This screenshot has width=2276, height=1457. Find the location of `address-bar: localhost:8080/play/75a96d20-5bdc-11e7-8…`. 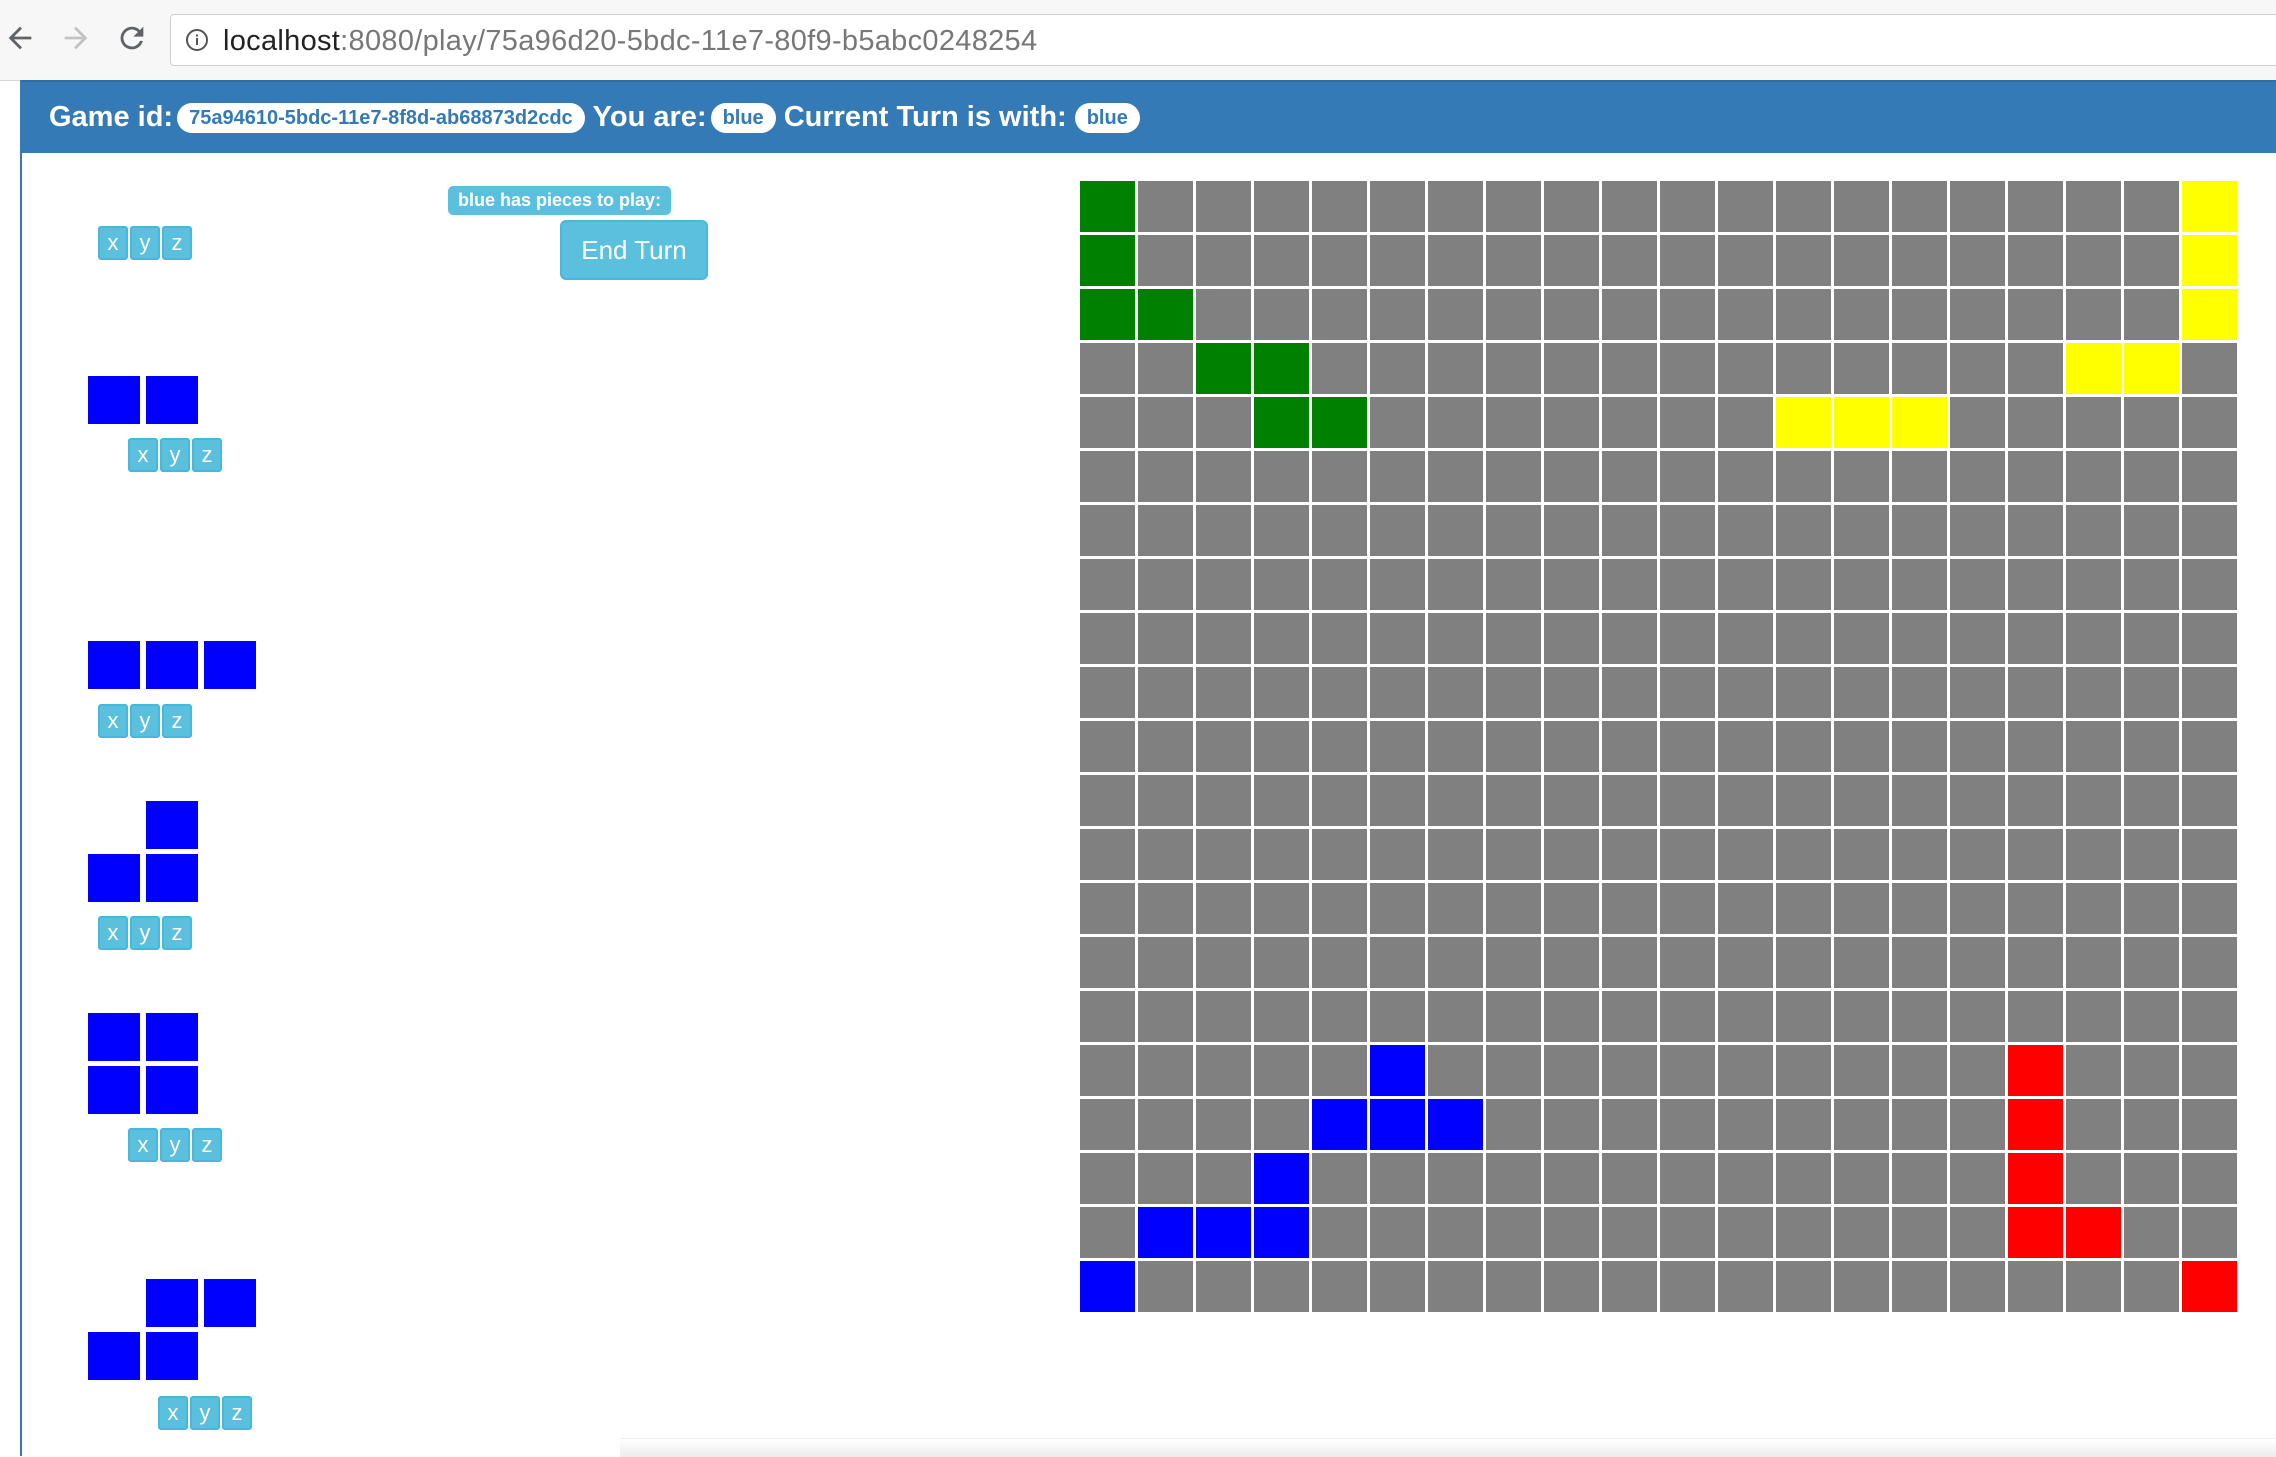

address-bar: localhost:8080/play/75a96d20-5bdc-11e7-8… is located at coordinates (1223, 40).